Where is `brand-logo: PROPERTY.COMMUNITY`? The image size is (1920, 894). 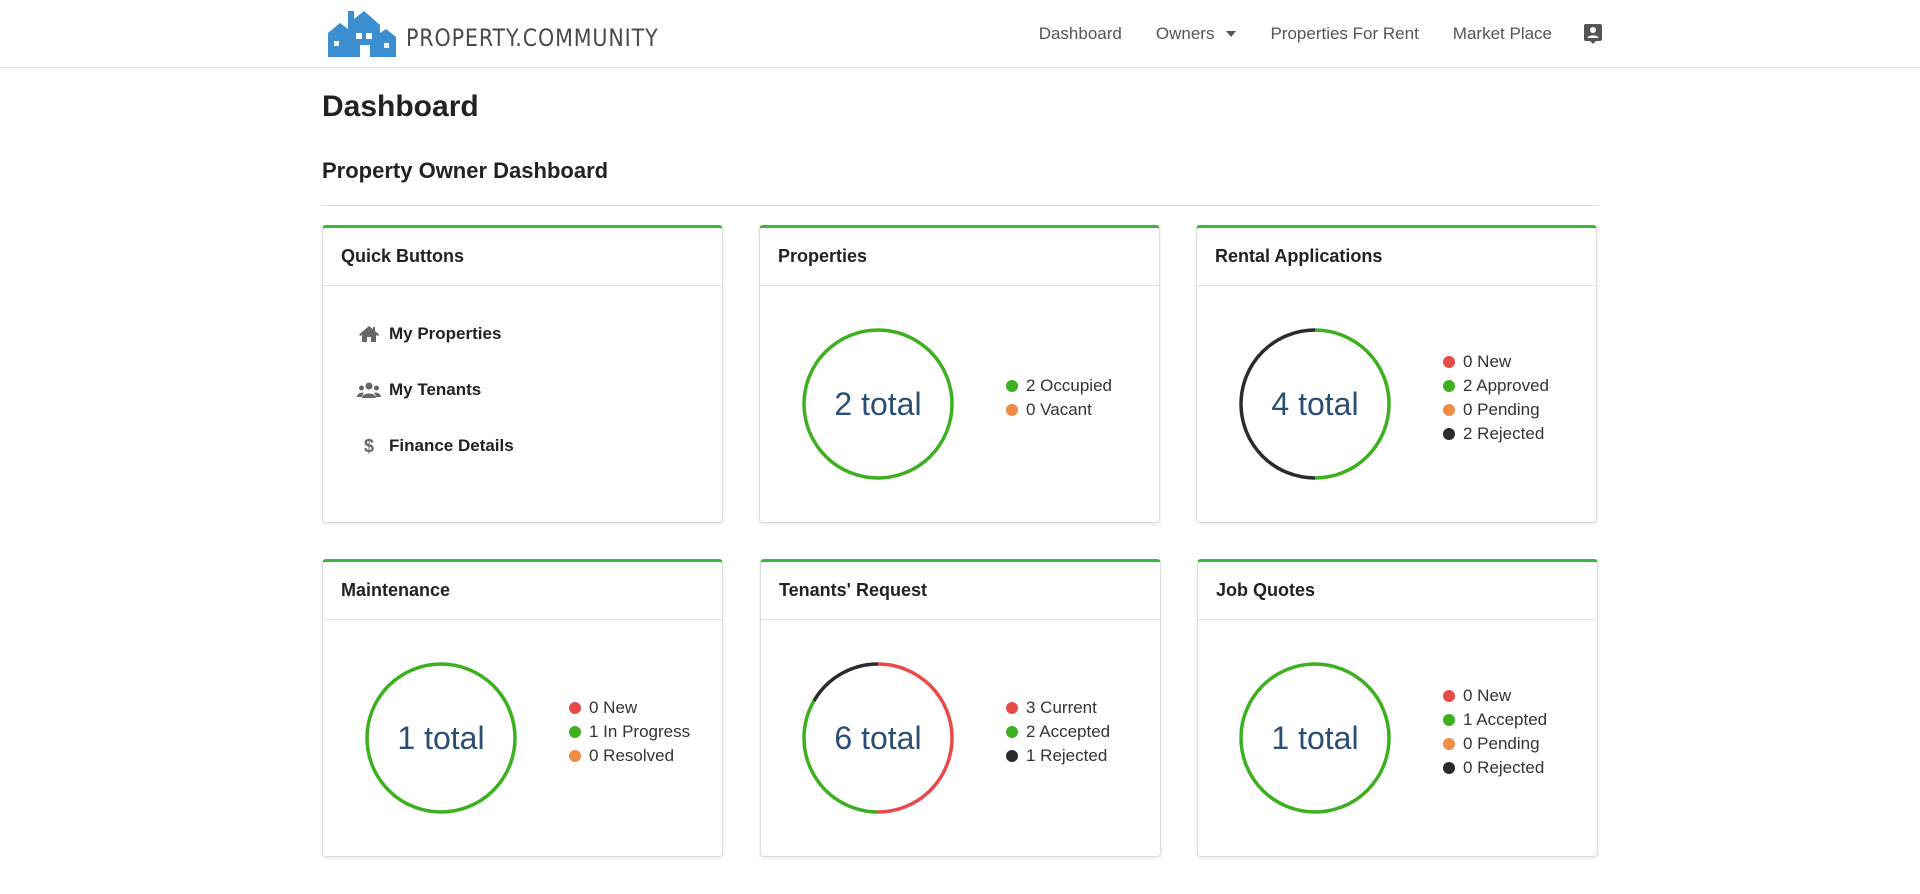 brand-logo: PROPERTY.COMMUNITY is located at coordinates (513, 32).